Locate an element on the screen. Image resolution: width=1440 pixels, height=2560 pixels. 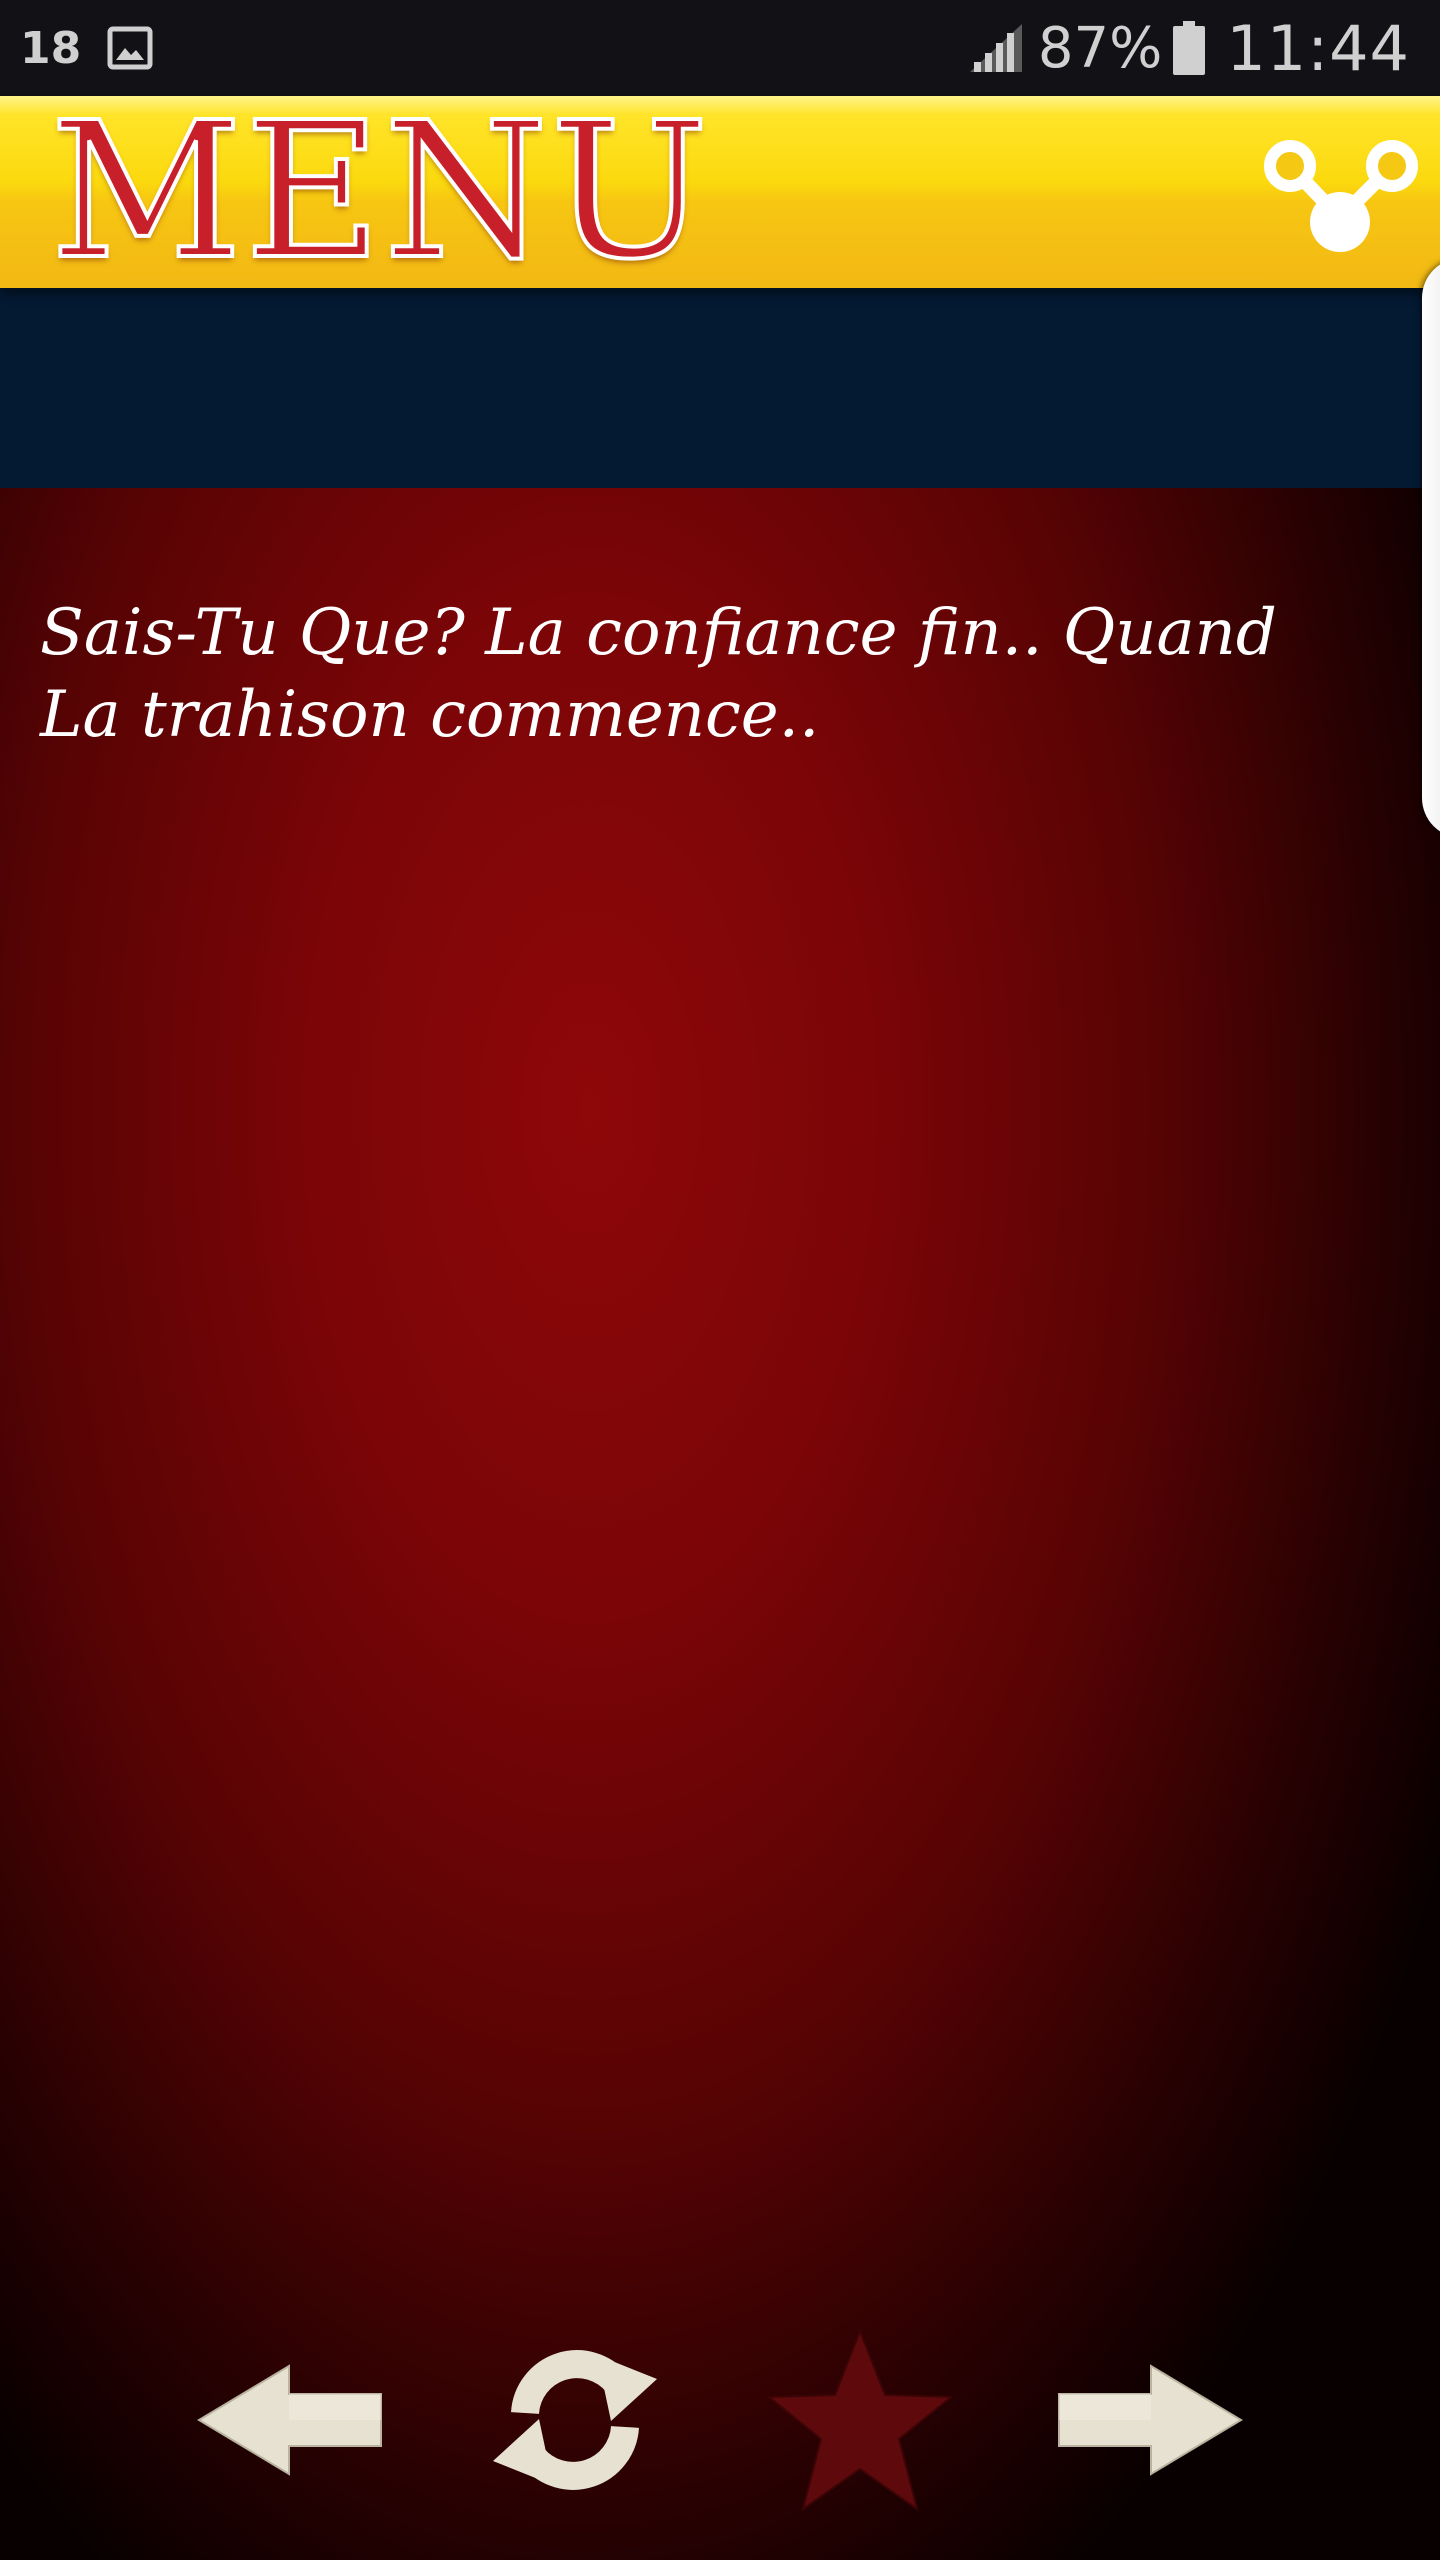
status-left: 18 is located at coordinates (86, 48).